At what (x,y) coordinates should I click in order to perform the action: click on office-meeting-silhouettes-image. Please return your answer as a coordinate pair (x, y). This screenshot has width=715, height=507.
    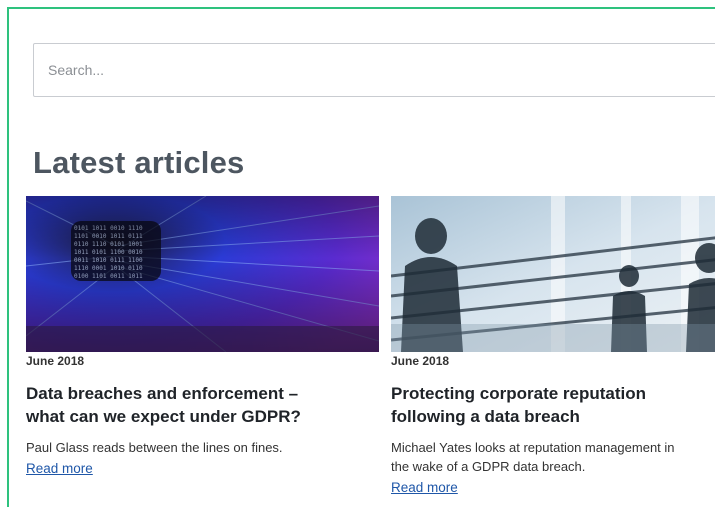
    Looking at the image, I should click on (553, 274).